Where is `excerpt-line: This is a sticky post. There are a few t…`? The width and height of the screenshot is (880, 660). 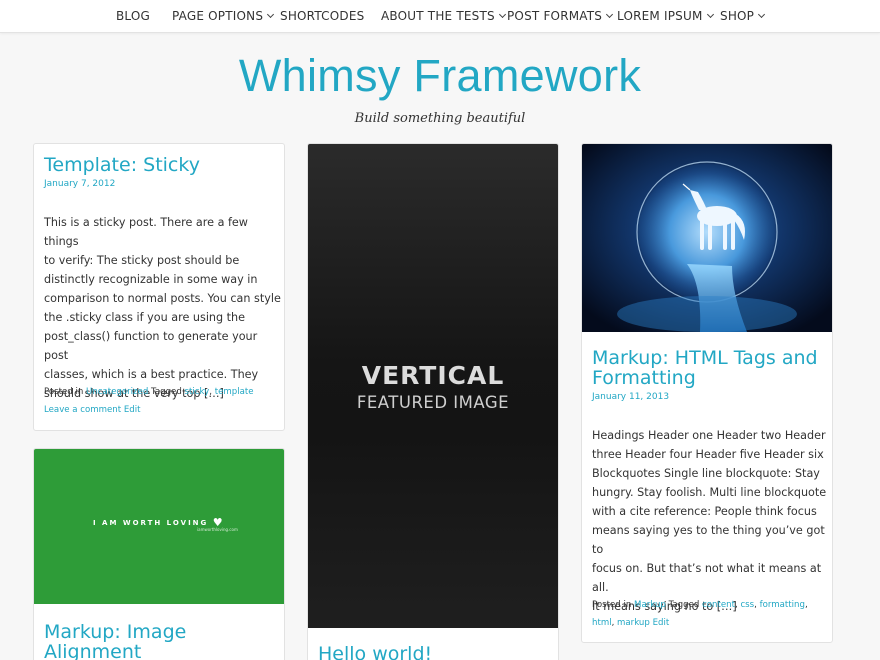
excerpt-line: This is a sticky post. There are a few t… is located at coordinates (146, 232).